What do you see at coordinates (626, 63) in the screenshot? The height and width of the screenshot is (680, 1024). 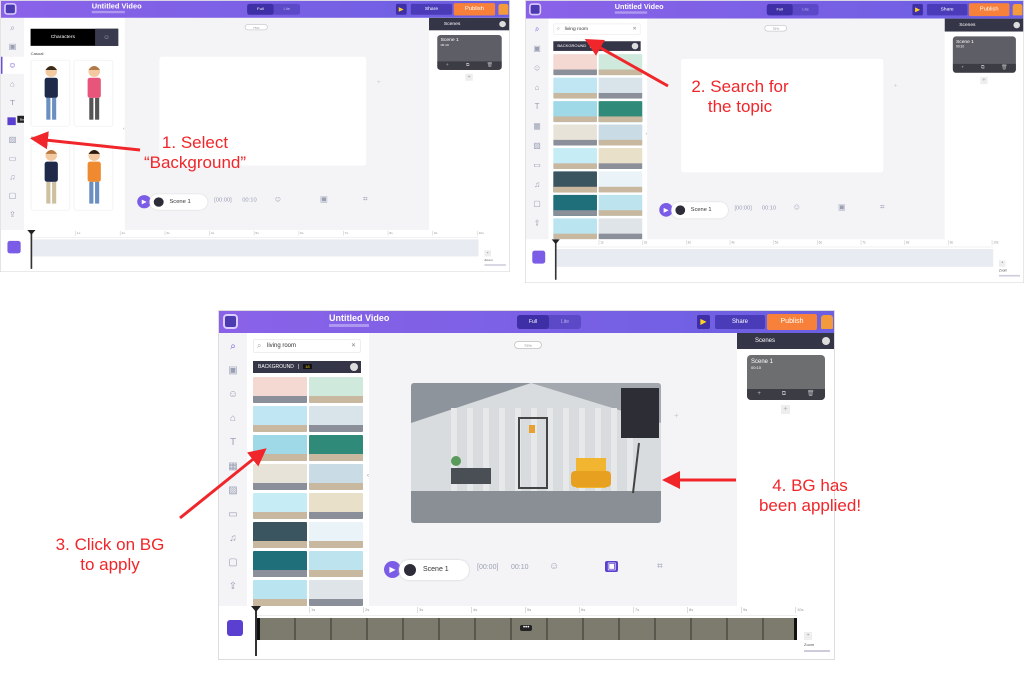 I see `arrow-step2` at bounding box center [626, 63].